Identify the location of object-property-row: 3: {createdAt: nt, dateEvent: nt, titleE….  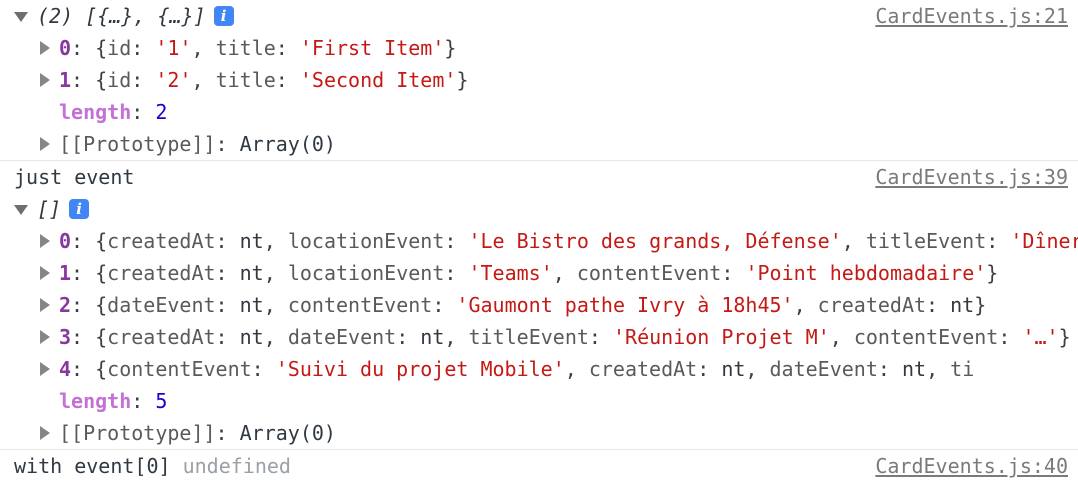
(539, 337).